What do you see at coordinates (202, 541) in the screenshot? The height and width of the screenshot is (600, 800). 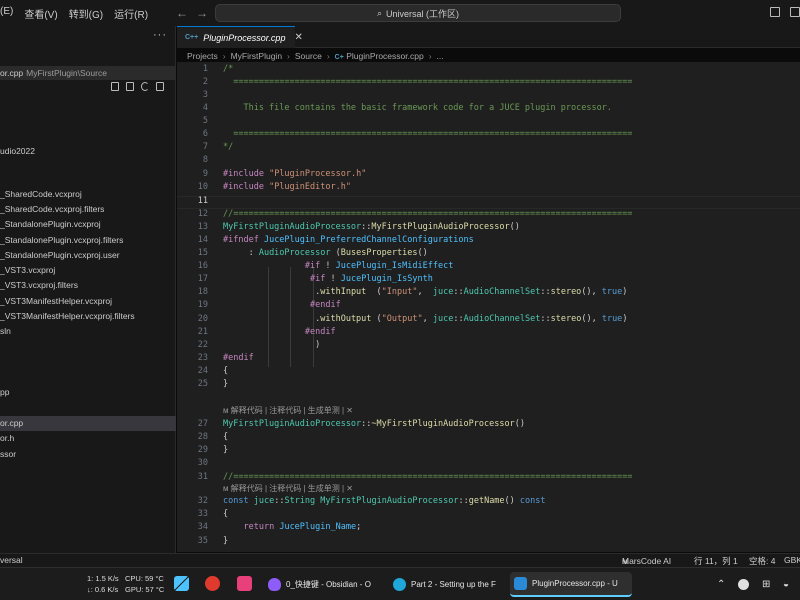 I see `line-number: 35` at bounding box center [202, 541].